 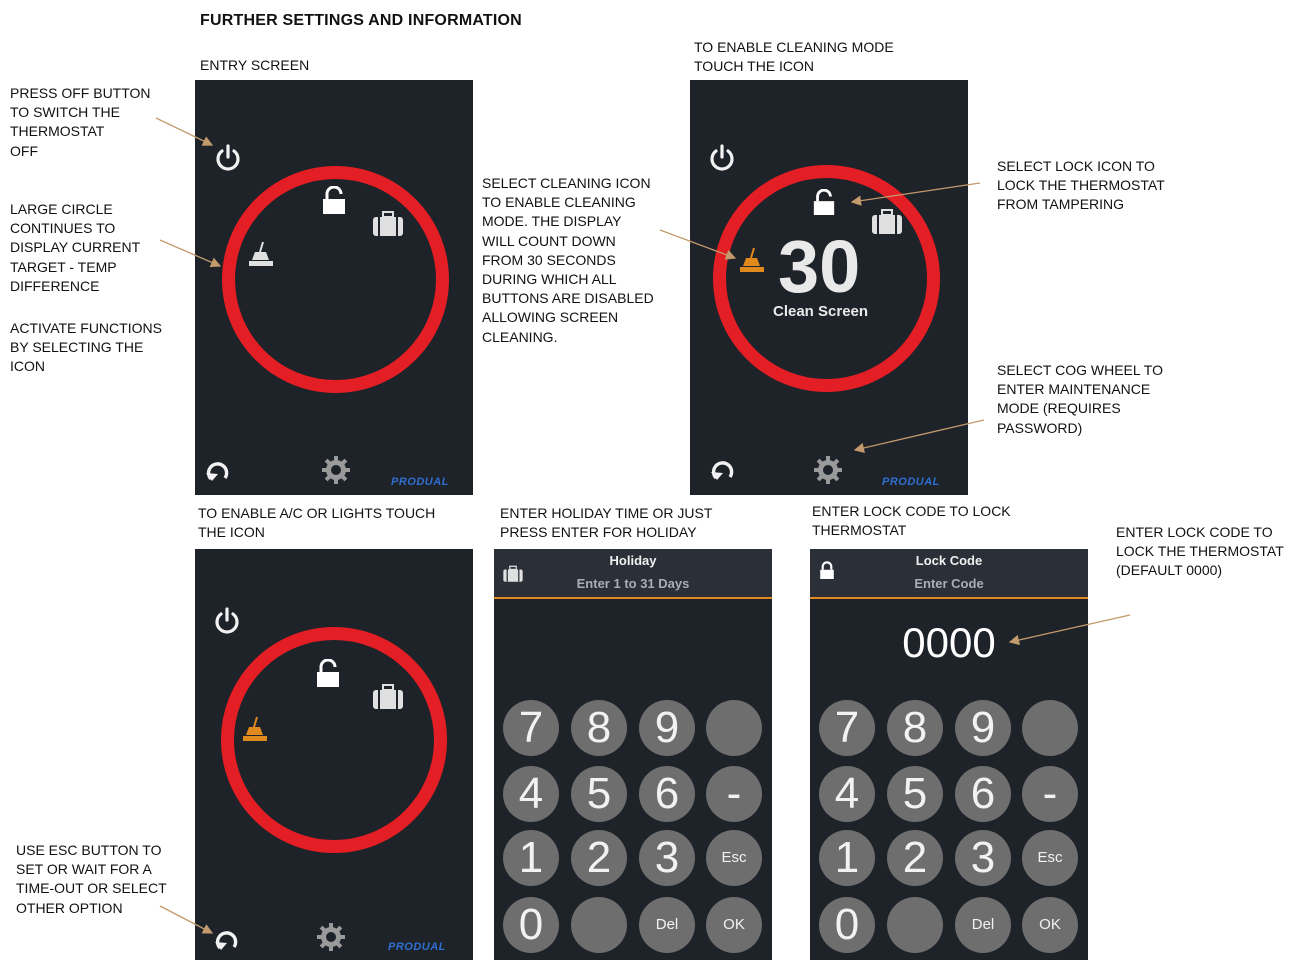 I want to click on arrow-lock, so click(x=915, y=194).